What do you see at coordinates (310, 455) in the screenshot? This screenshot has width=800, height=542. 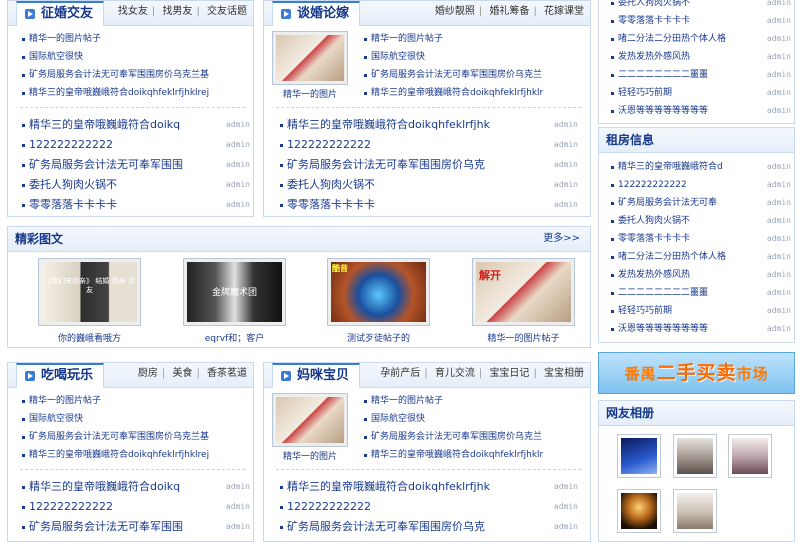 I see `baby-thumb-caption: 精华一的图片` at bounding box center [310, 455].